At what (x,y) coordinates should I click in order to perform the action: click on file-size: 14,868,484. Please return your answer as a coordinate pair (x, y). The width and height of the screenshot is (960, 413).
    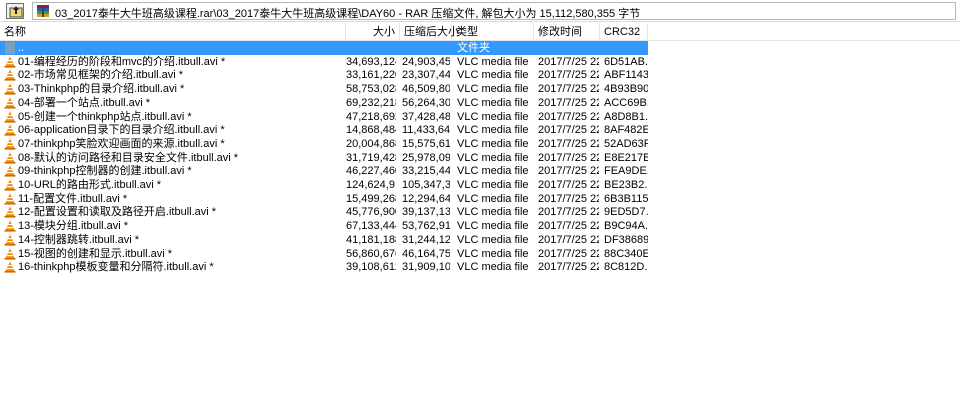
    Looking at the image, I should click on (371, 130).